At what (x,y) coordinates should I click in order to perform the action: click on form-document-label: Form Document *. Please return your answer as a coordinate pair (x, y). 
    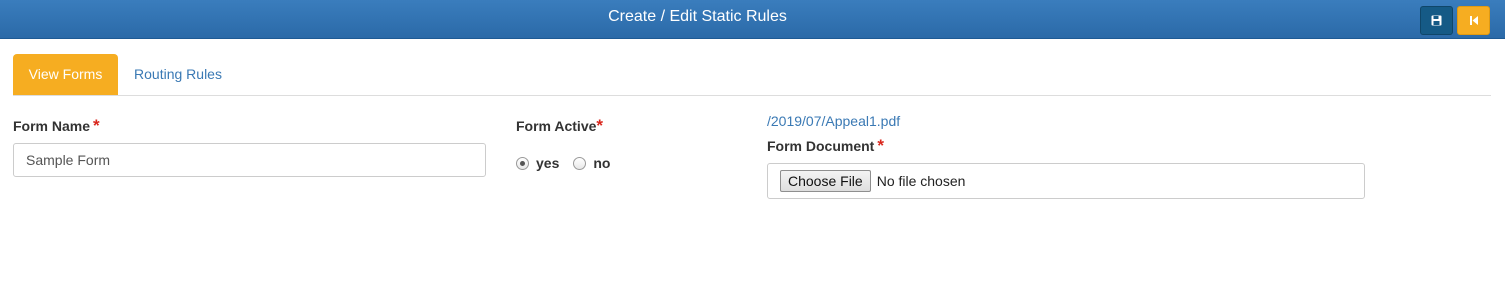
    Looking at the image, I should click on (825, 146).